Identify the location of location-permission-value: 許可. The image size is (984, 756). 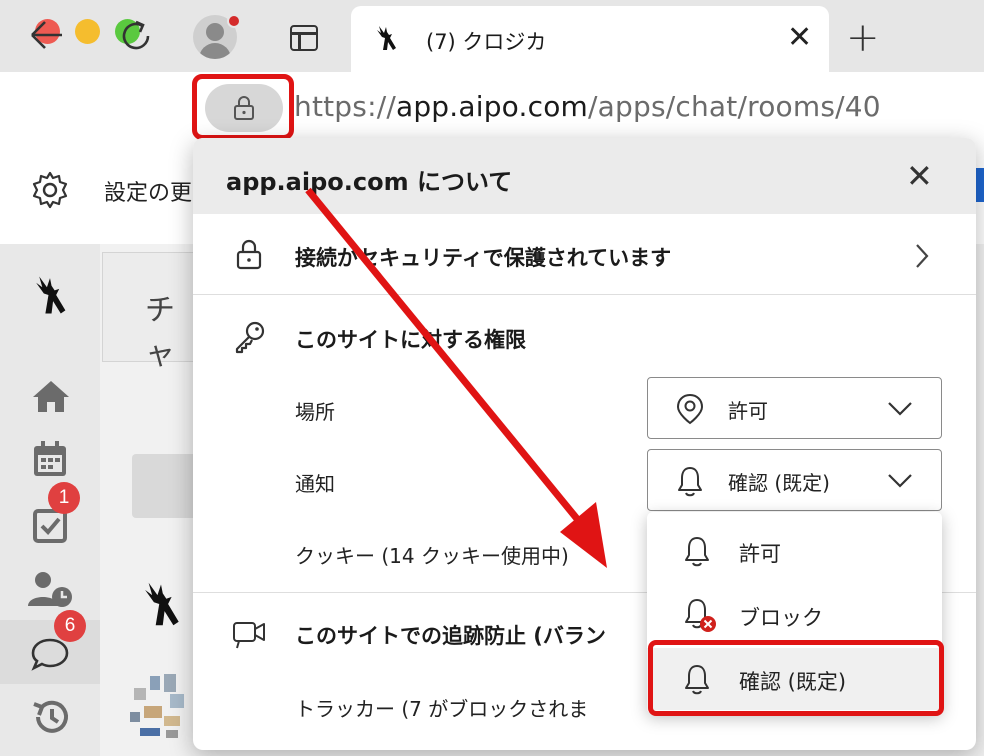
(748, 411).